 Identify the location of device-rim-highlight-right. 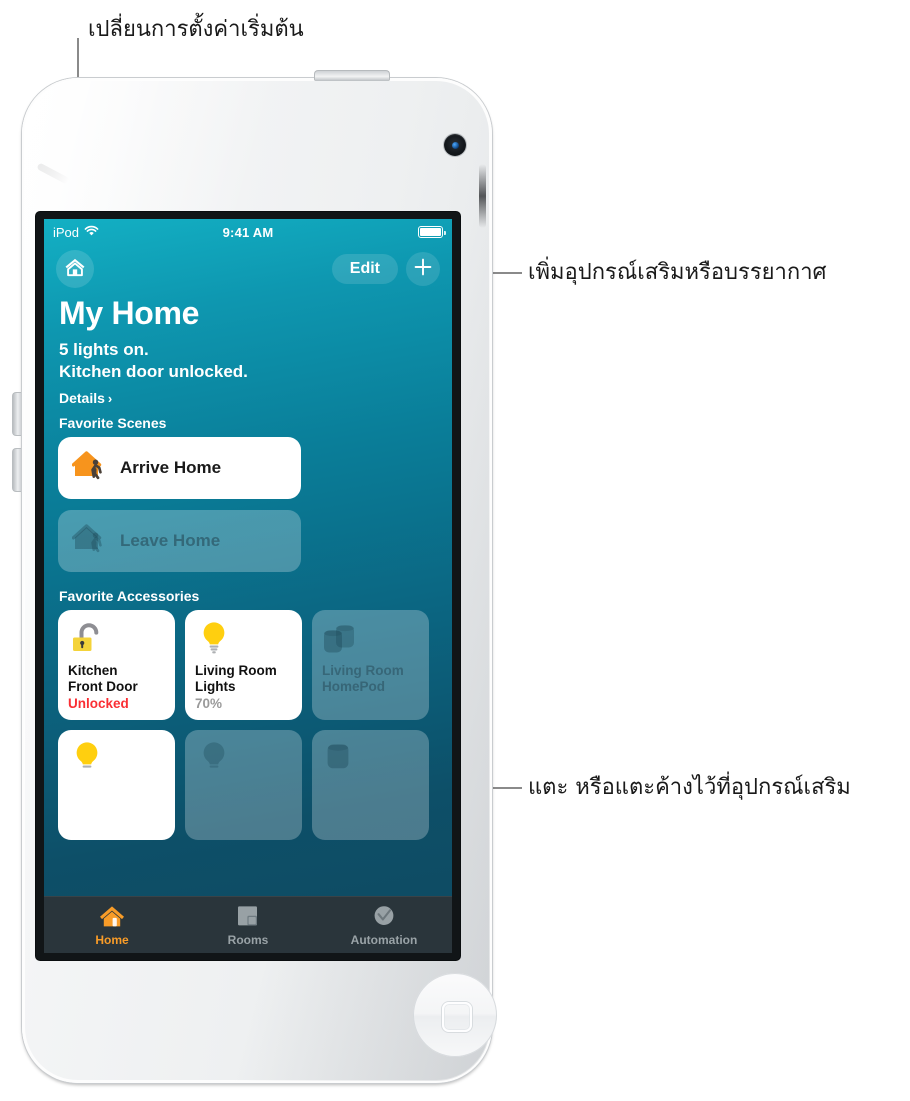
(482, 196).